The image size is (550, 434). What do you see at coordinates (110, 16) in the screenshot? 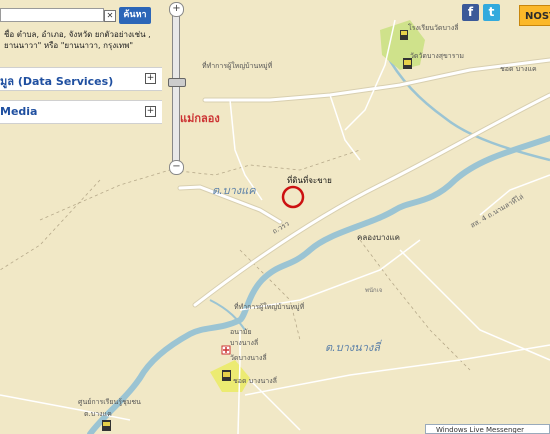
I see `clear-search-button: ✕` at bounding box center [110, 16].